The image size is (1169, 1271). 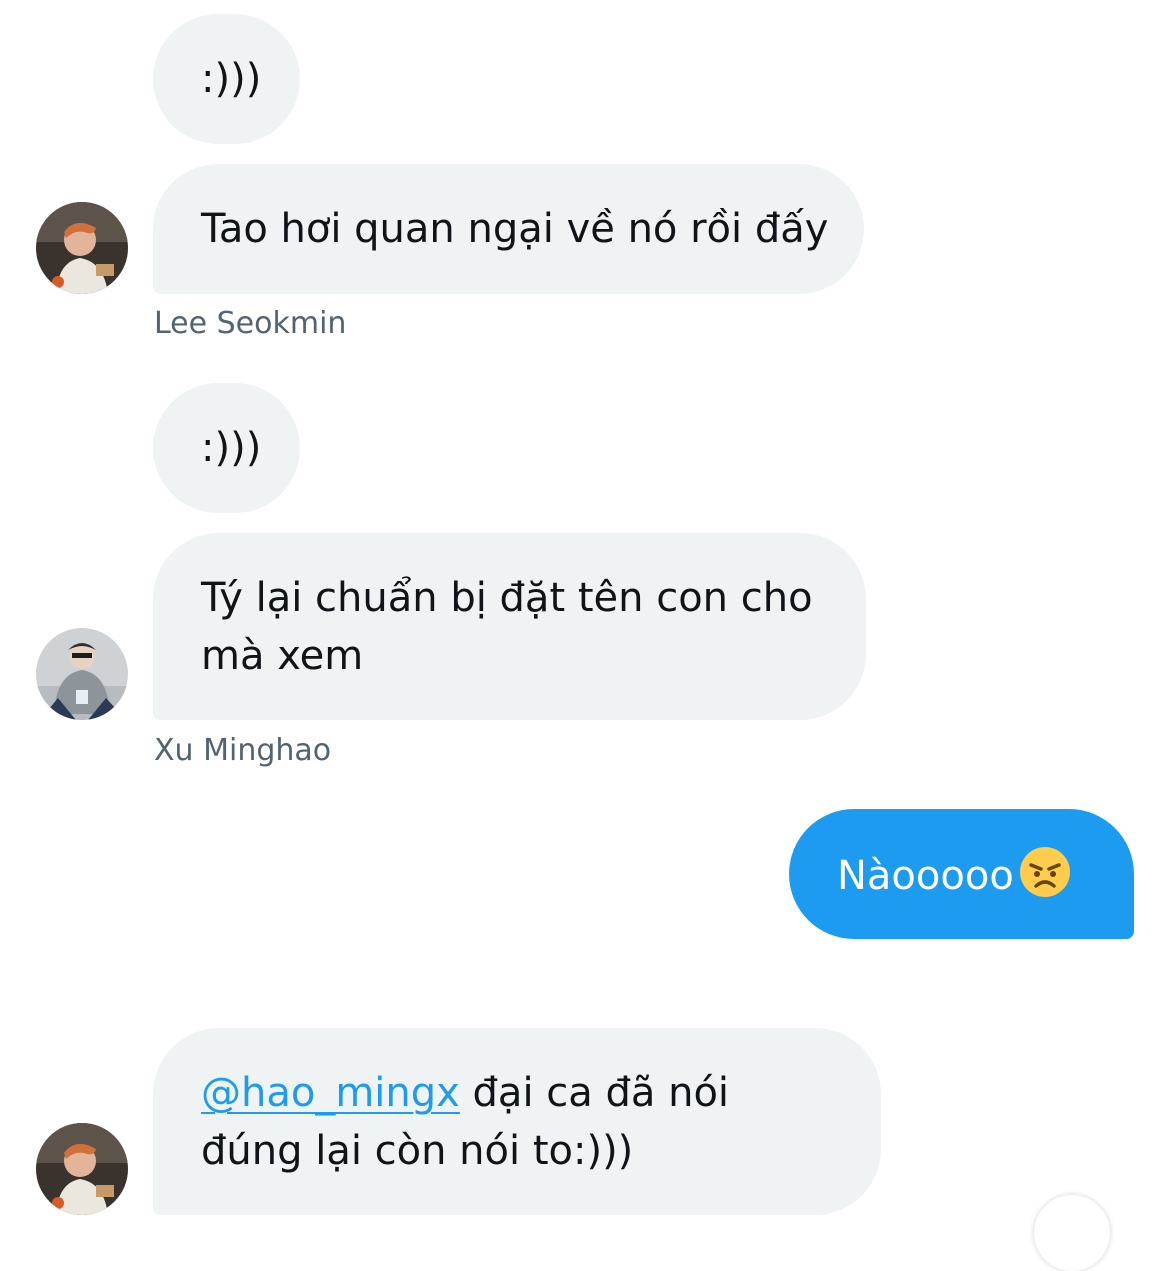 I want to click on message-bubble-incoming: Tý lại chuẩn bị đặt tên con cho mà xem, so click(x=509, y=626).